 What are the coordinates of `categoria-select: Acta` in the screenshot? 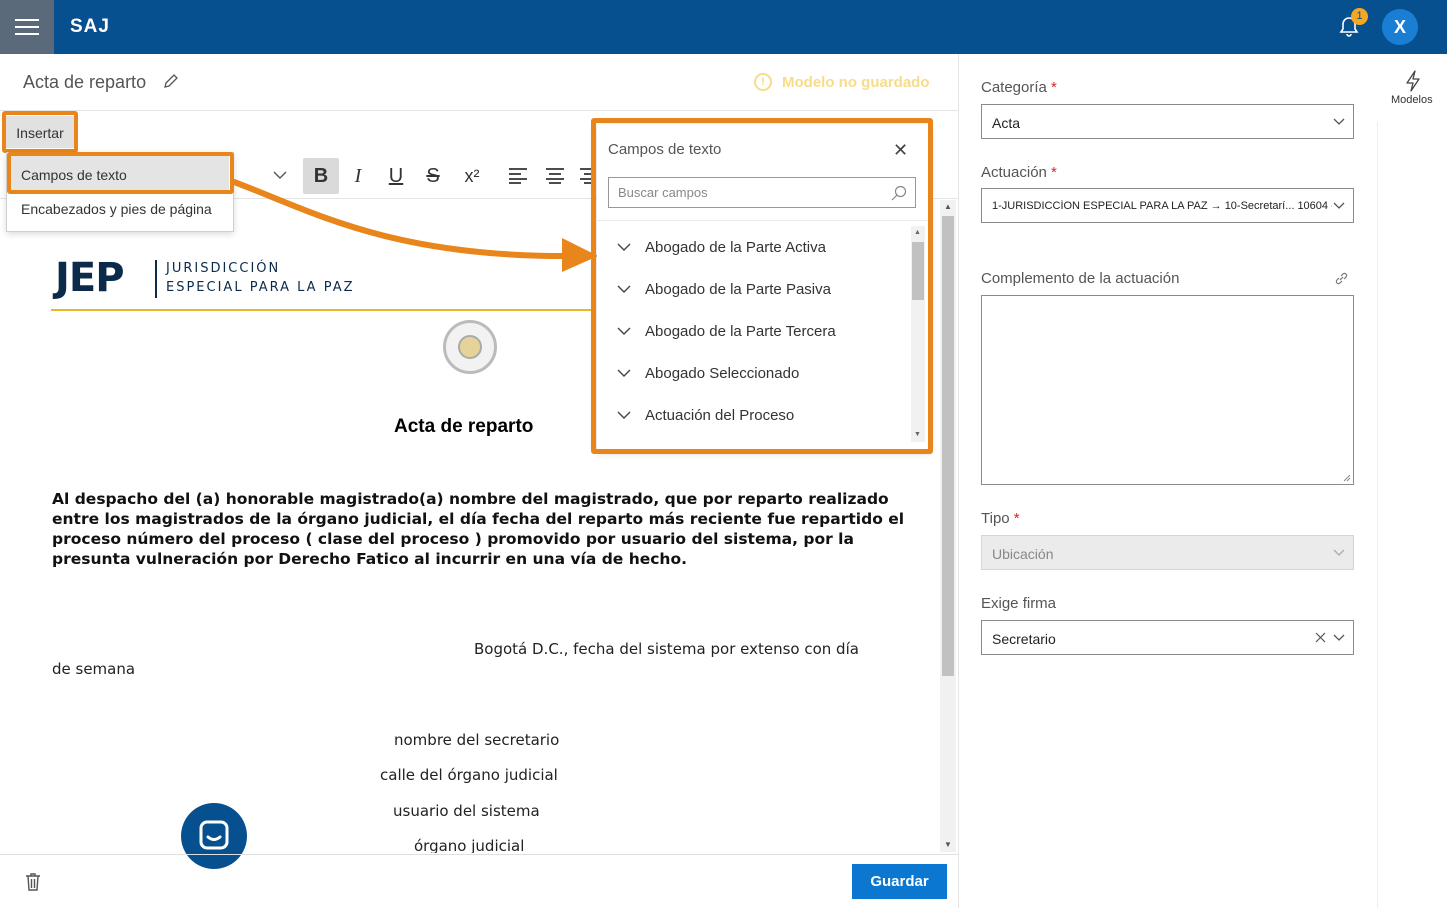 It's located at (1167, 121).